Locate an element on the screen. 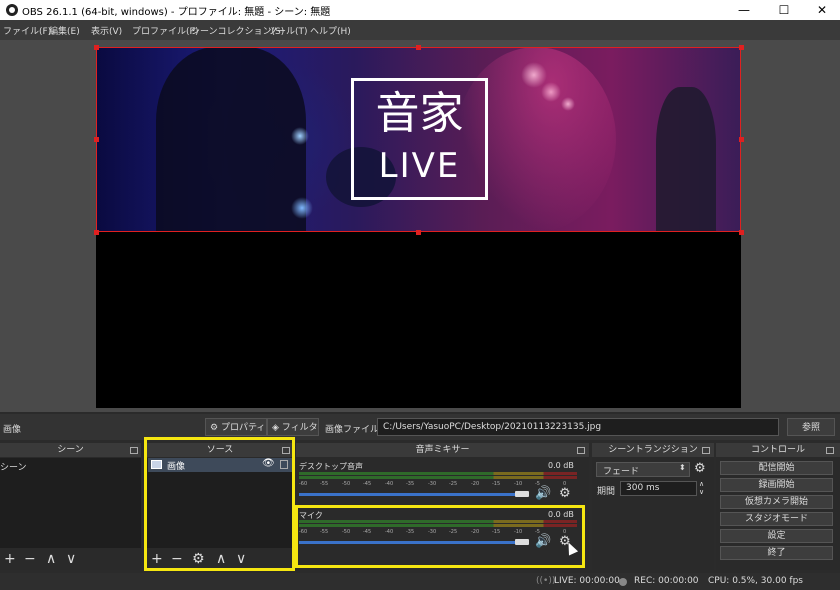 This screenshot has height=590, width=840. scenes-header: シーン is located at coordinates (70, 450).